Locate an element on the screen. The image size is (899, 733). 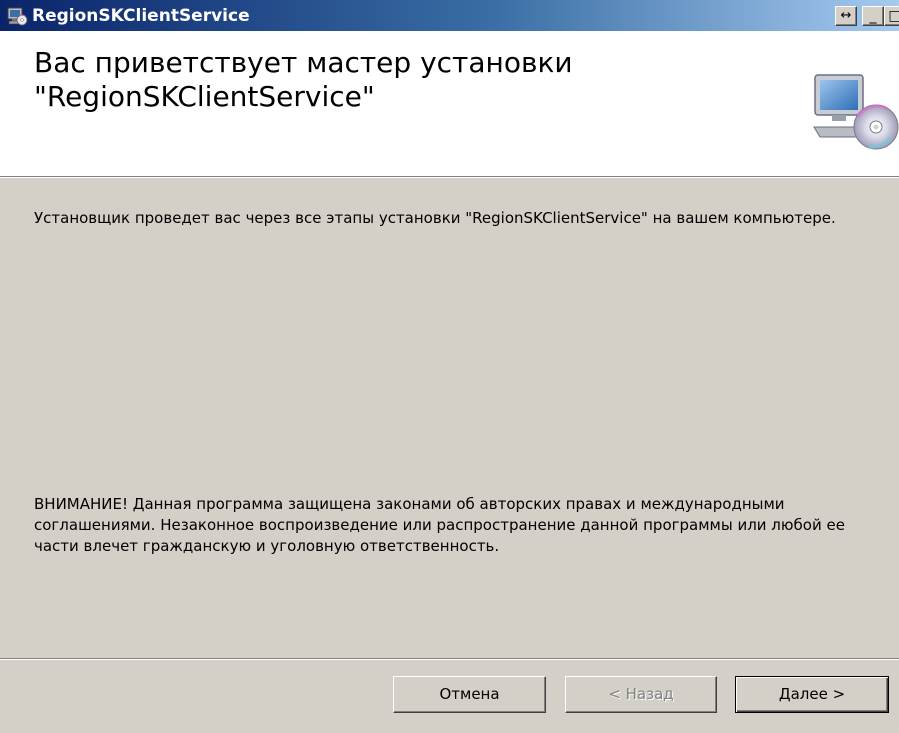
title-bar: RegionSKClientService ↔ _ □ X is located at coordinates (449, 15).